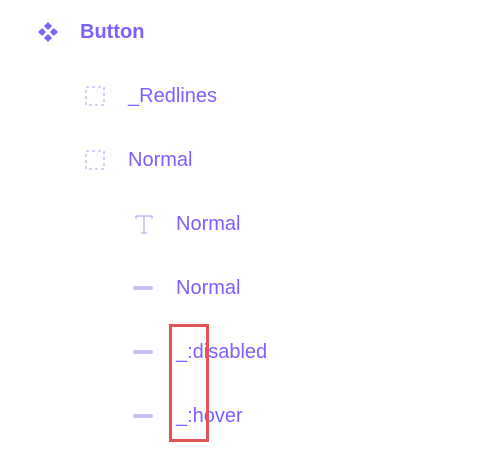  What do you see at coordinates (112, 31) in the screenshot?
I see `layer-label-button: Button` at bounding box center [112, 31].